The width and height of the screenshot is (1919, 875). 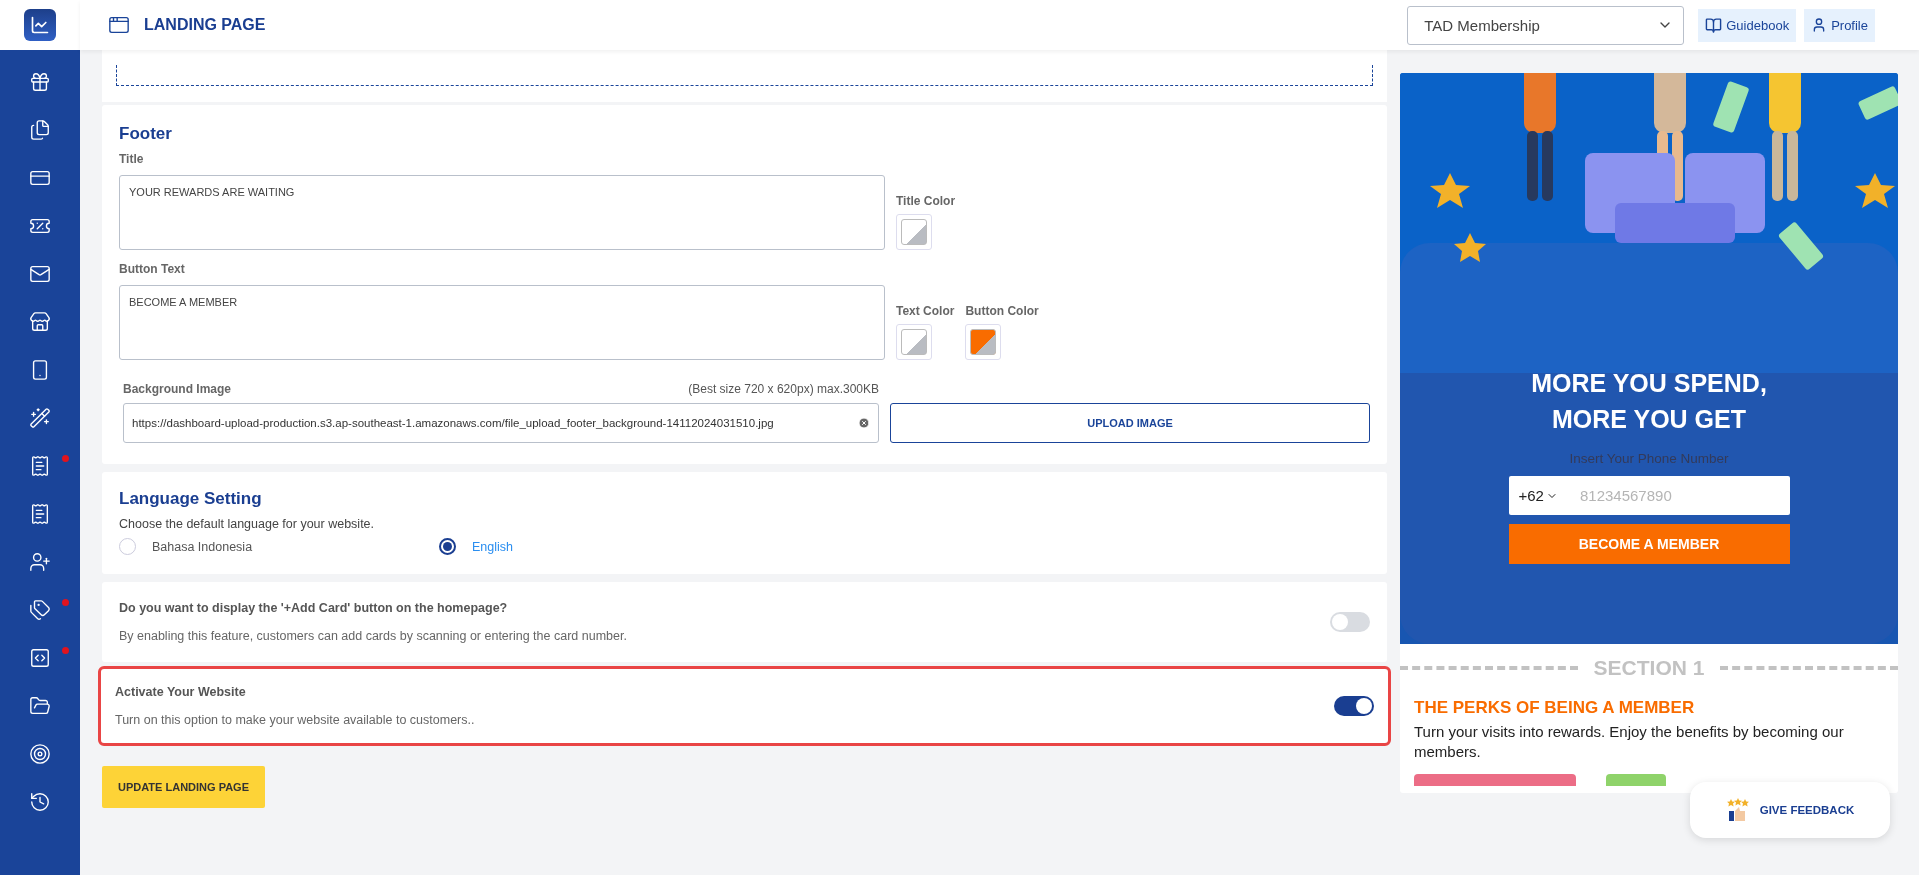 I want to click on history-icon, so click(x=40, y=802).